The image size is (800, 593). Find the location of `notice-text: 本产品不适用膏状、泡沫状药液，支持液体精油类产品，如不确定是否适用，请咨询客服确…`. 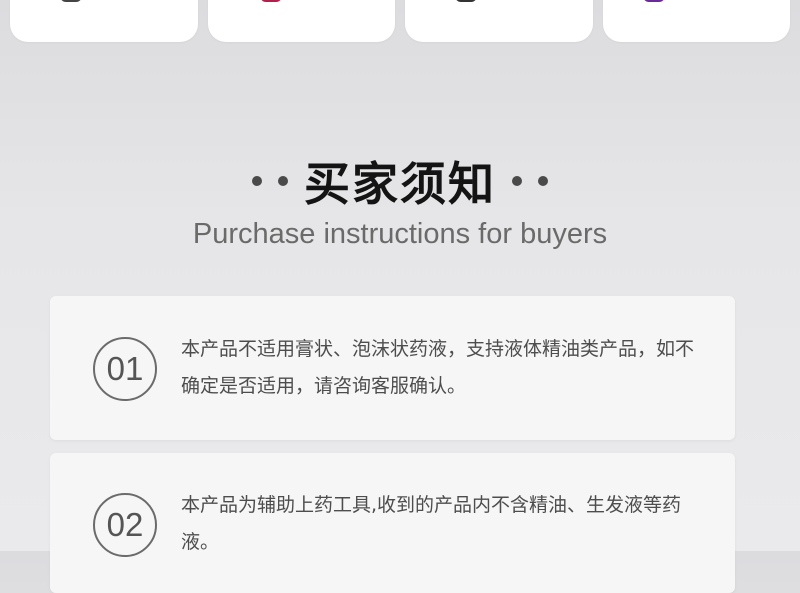

notice-text: 本产品不适用膏状、泡沫状药液，支持液体精油类产品，如不确定是否适用，请咨询客服确… is located at coordinates (438, 367).